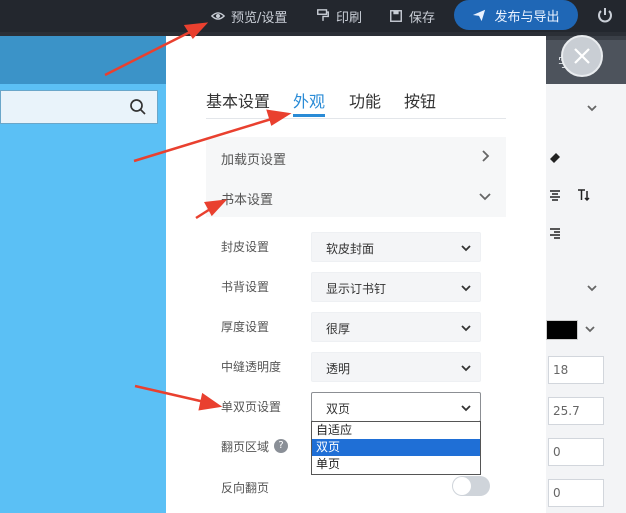  I want to click on paint-roller-icon, so click(323, 15).